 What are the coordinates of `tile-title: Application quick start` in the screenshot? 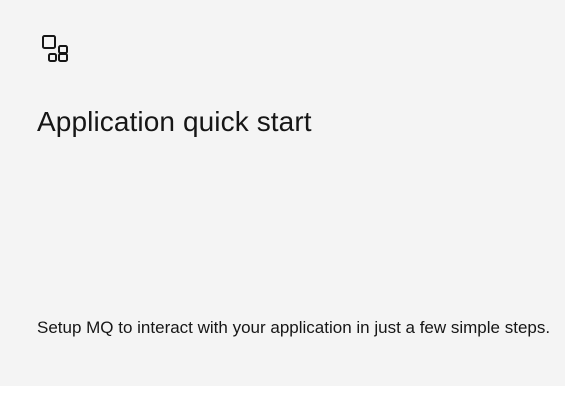 It's located at (174, 121).